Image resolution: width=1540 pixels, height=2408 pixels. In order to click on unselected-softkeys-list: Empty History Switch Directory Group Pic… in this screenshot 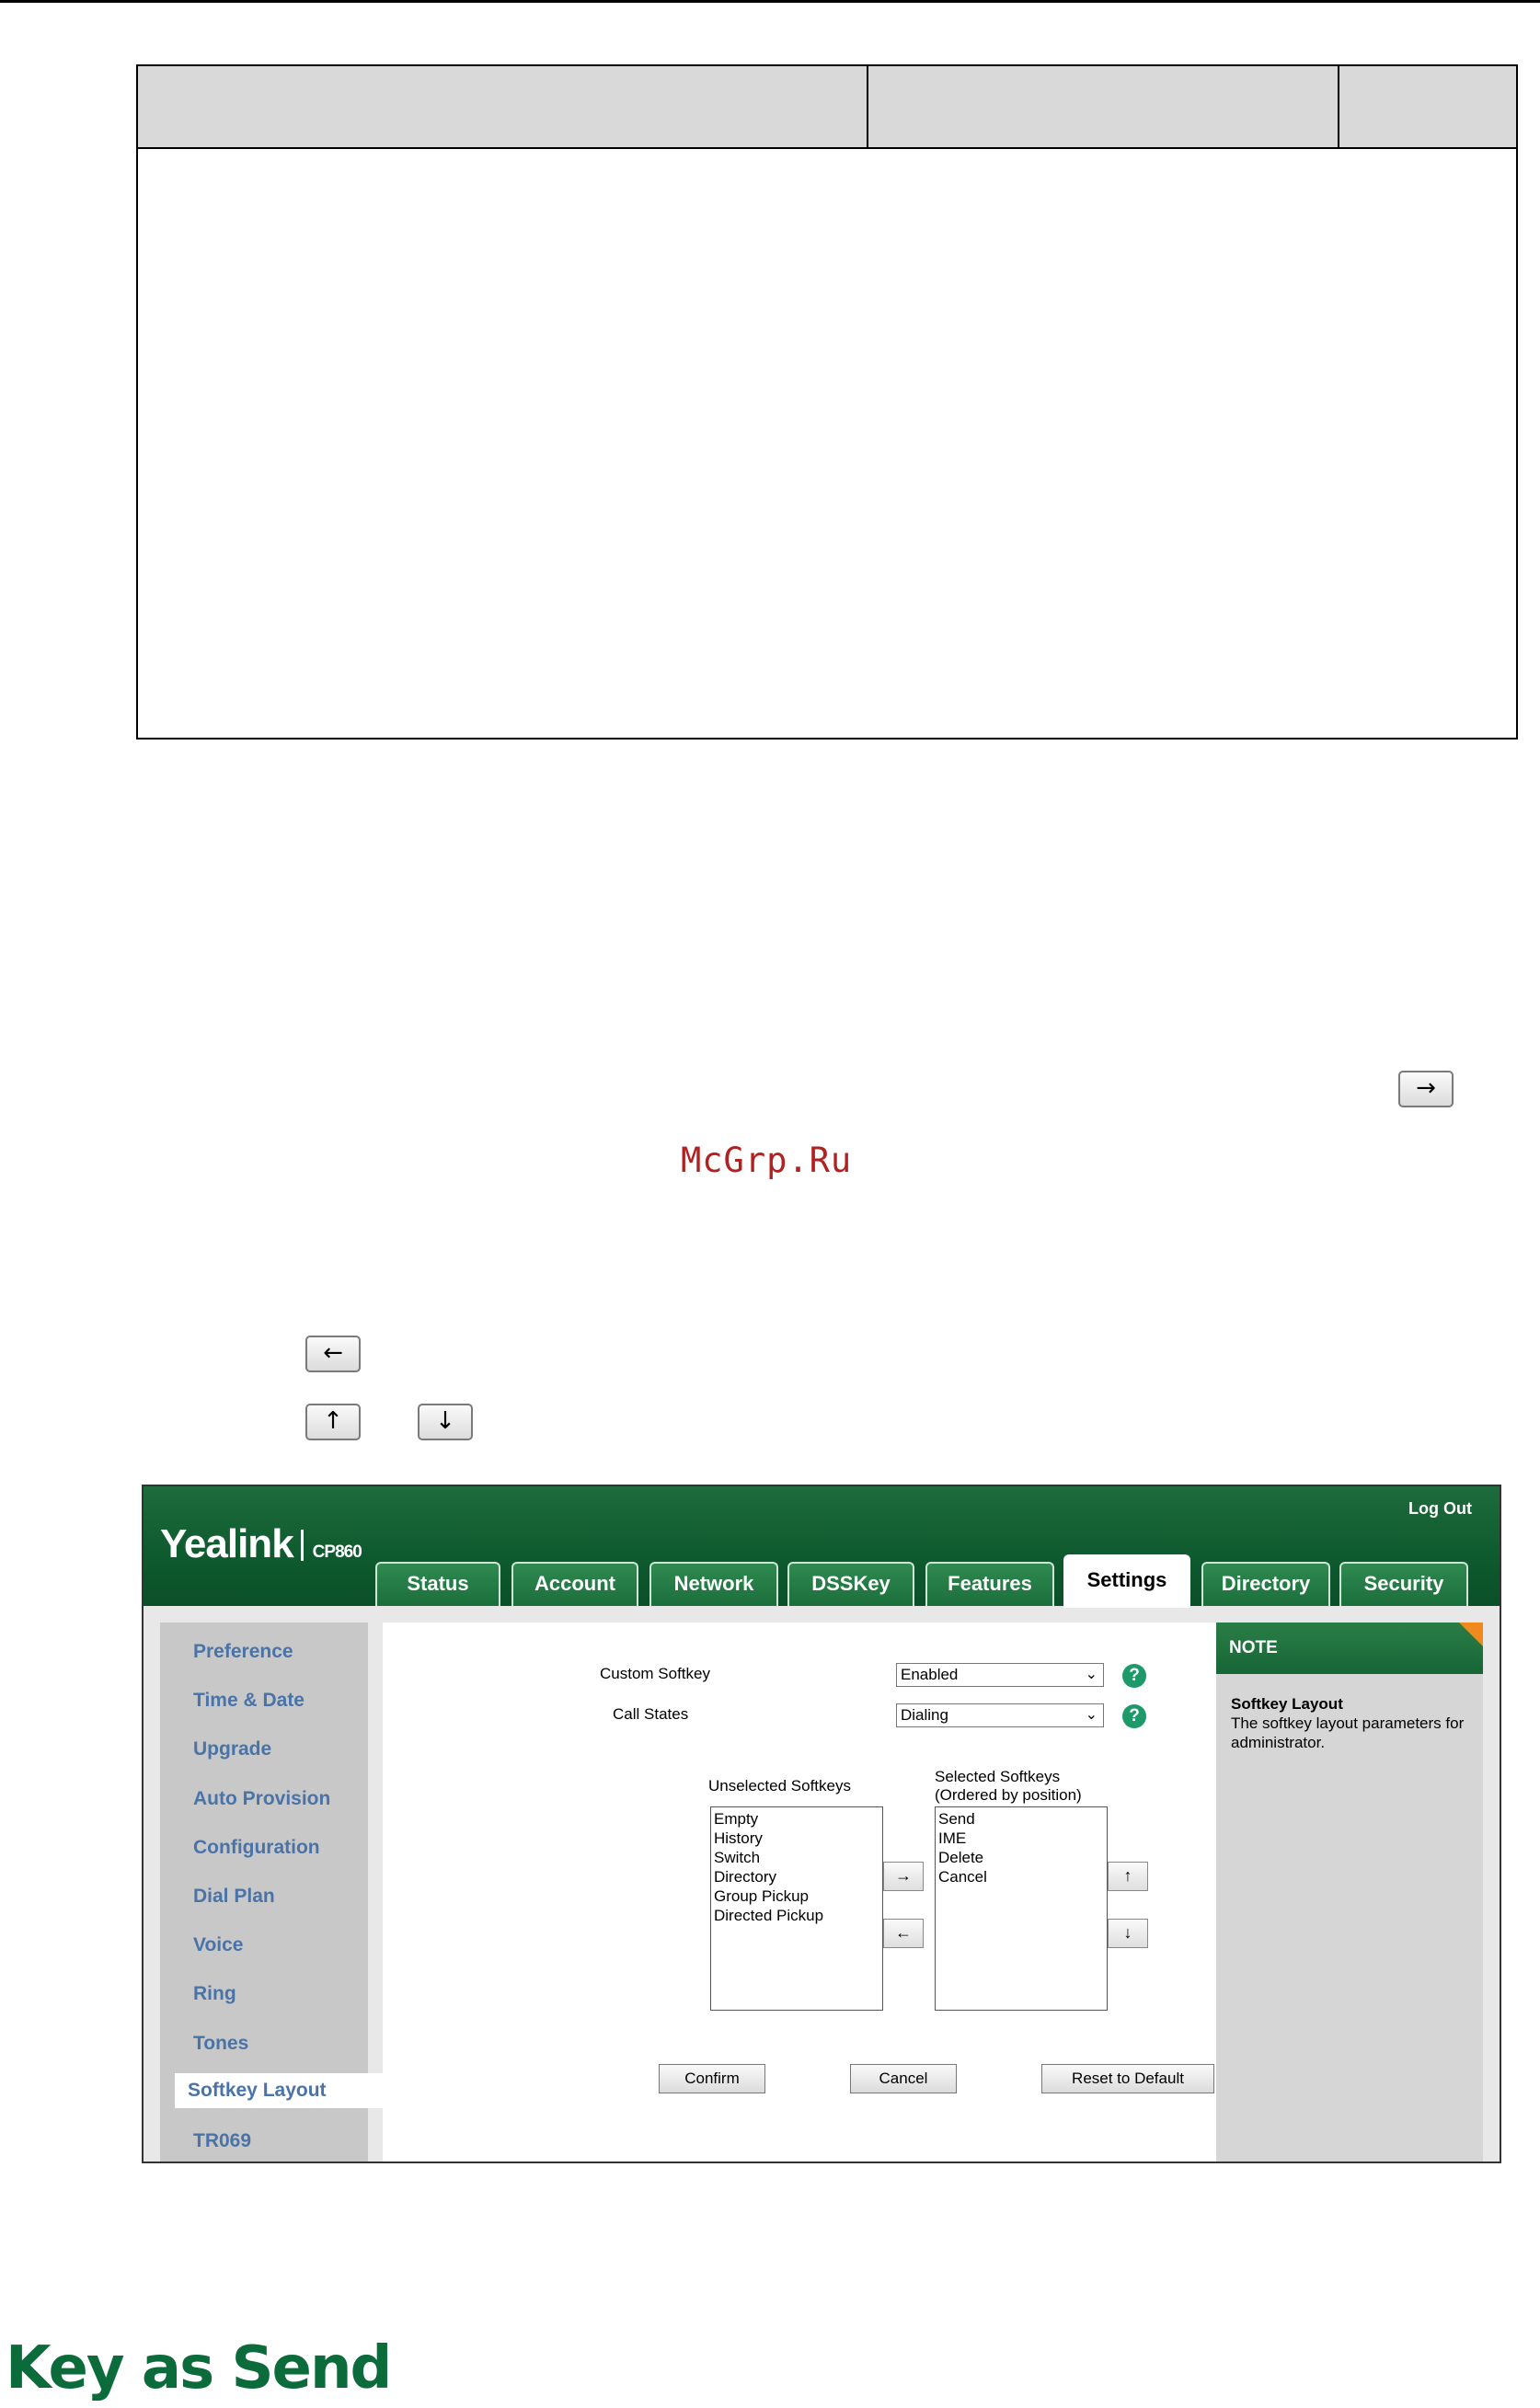, I will do `click(796, 1908)`.